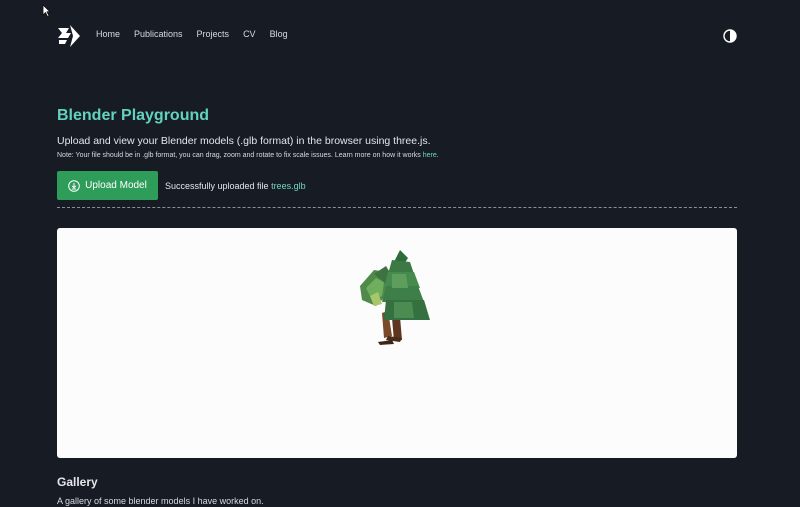 This screenshot has width=800, height=507. Describe the element at coordinates (108, 34) in the screenshot. I see `nav-item-home: Home` at that location.